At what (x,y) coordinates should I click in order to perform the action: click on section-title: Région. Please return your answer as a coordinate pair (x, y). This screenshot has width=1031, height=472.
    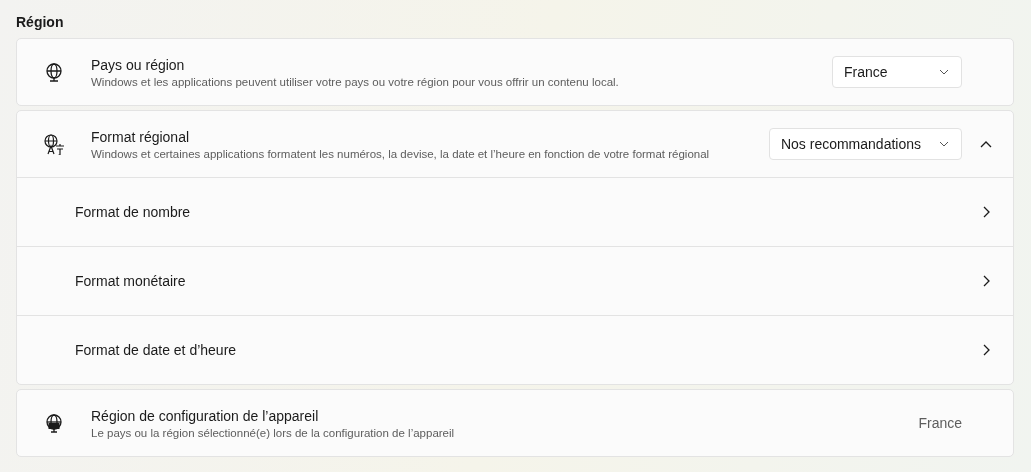
    Looking at the image, I should click on (40, 22).